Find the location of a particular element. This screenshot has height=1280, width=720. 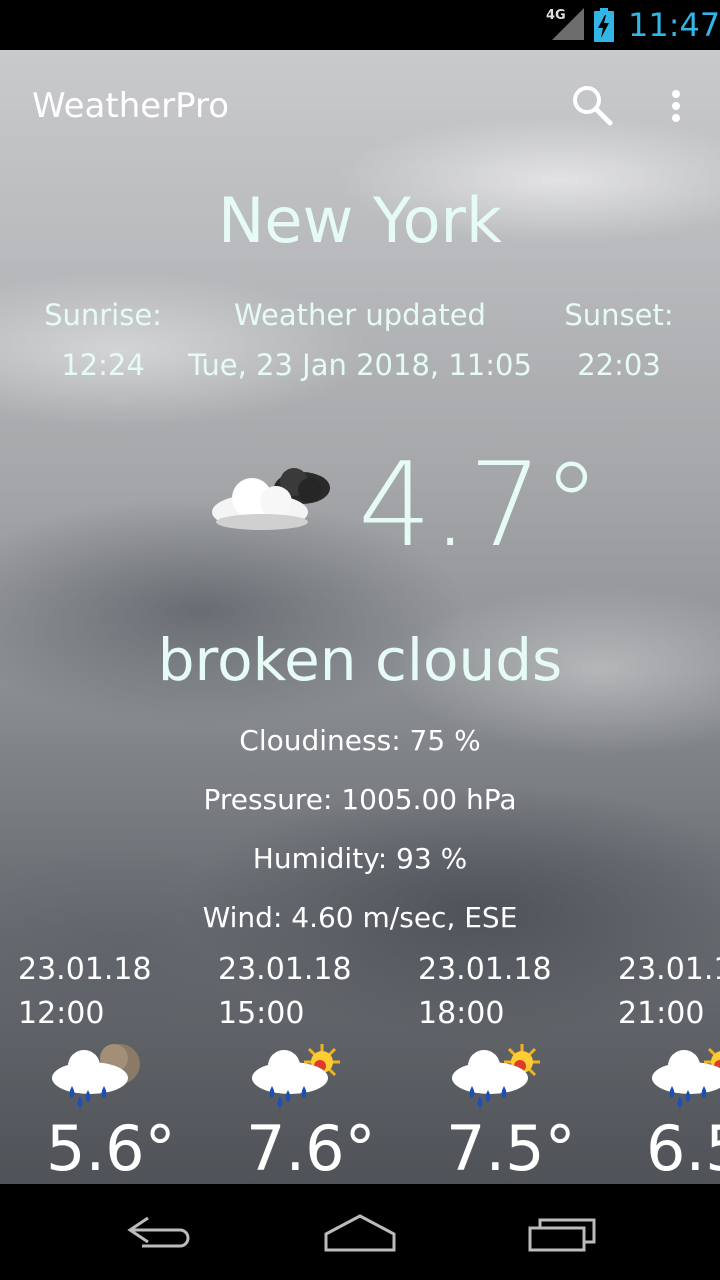

forecast-temperature: 6.5° is located at coordinates (683, 1148).